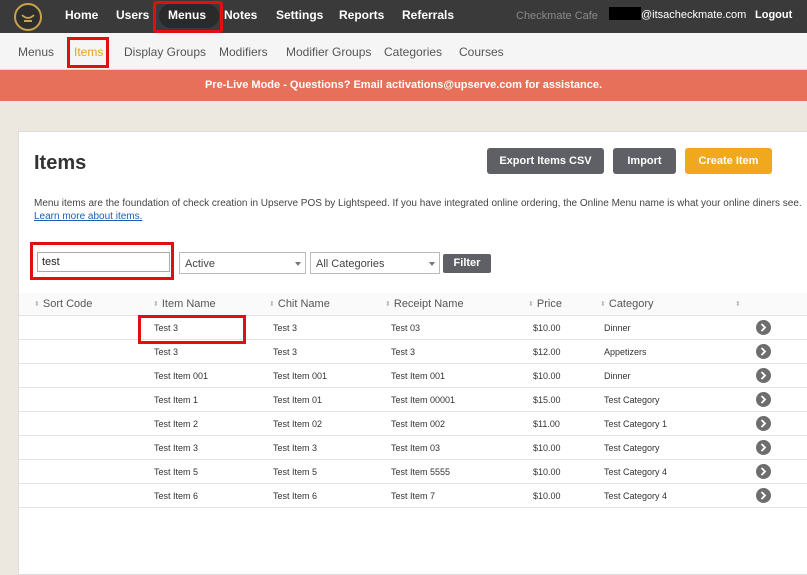 The width and height of the screenshot is (807, 575). Describe the element at coordinates (36, 52) in the screenshot. I see `subnav-menus: Menus` at that location.